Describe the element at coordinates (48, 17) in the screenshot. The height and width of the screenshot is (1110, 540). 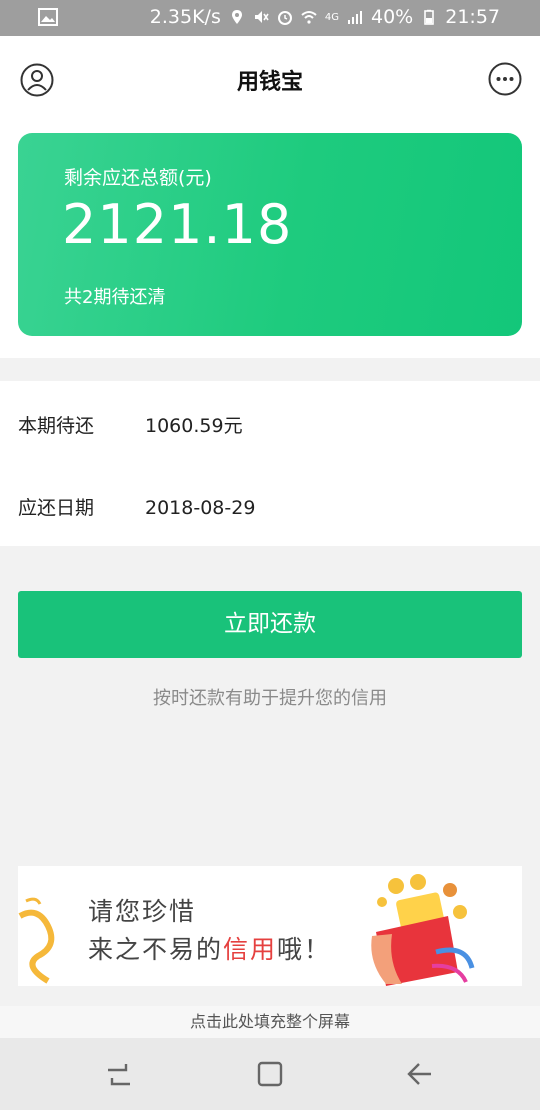
I see `image-icon` at that location.